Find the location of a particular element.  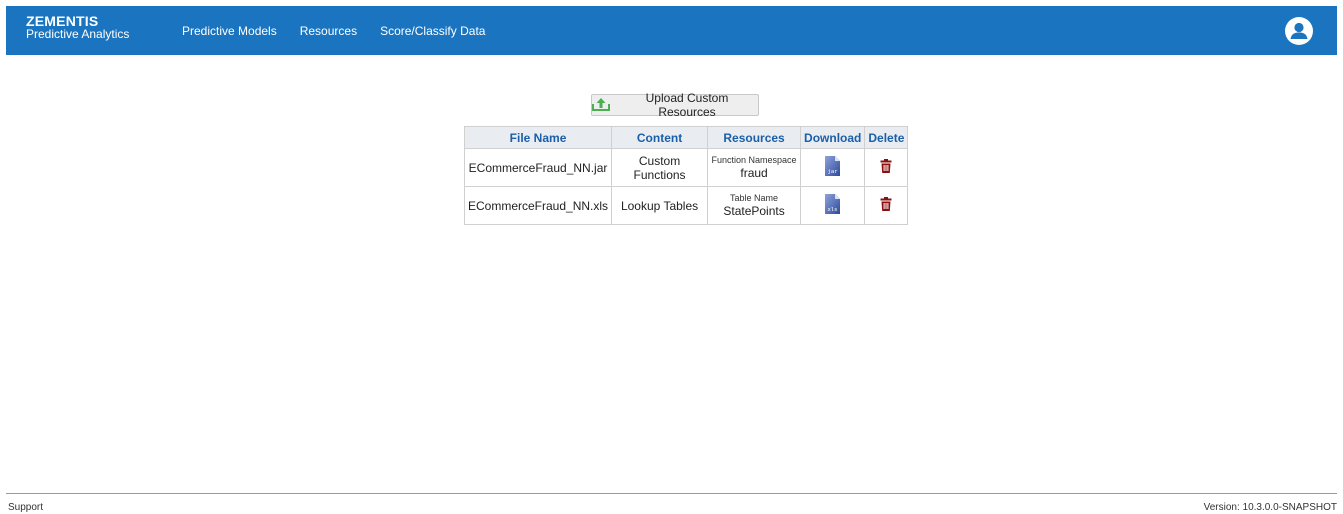

user-avatar-icon is located at coordinates (1299, 31).